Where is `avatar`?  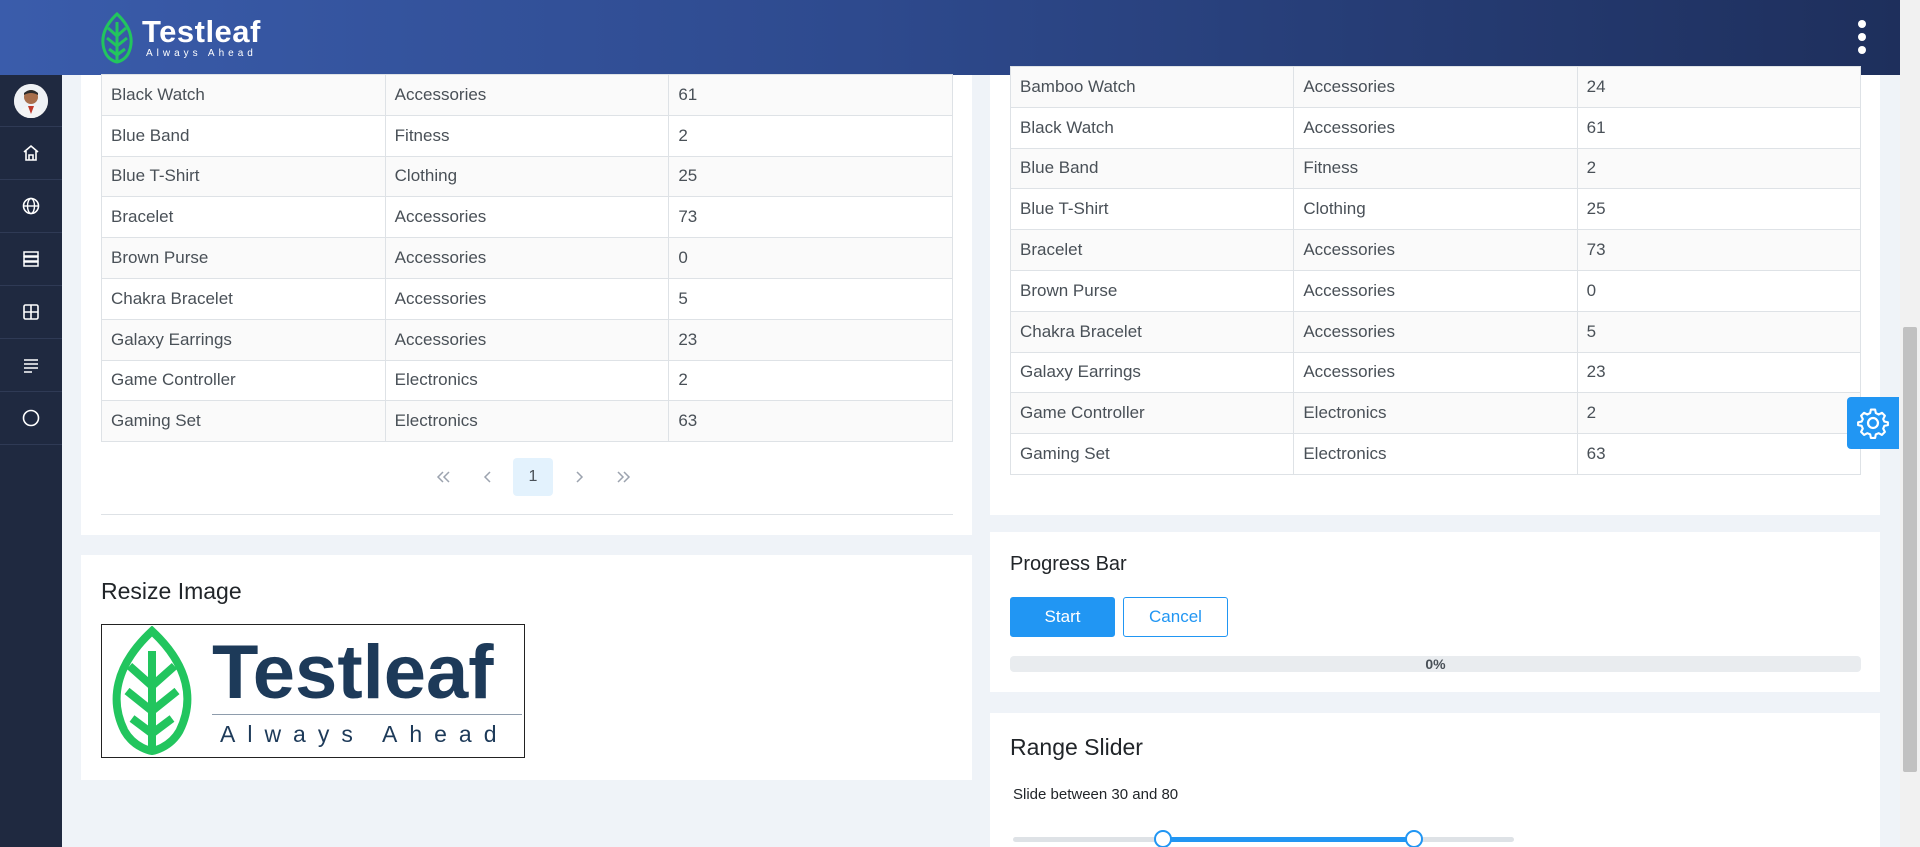 avatar is located at coordinates (31, 101).